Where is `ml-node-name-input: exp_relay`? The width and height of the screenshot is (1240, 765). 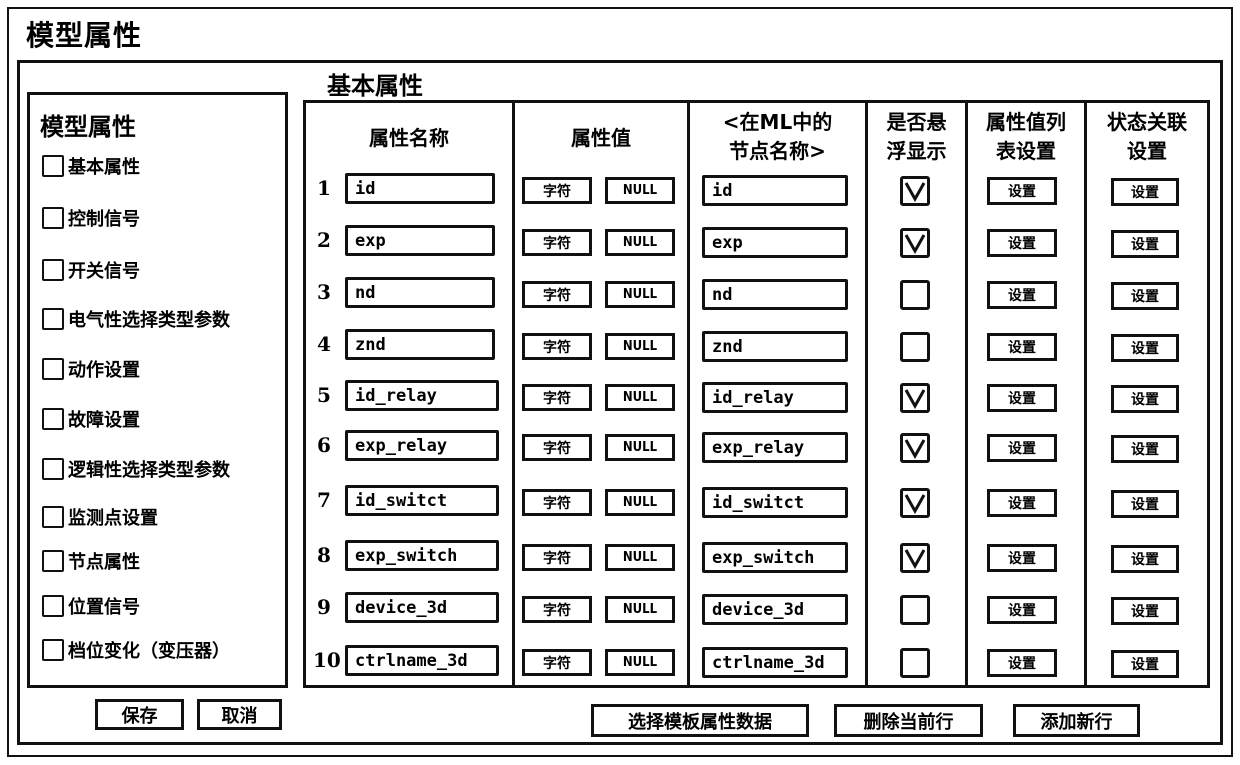 ml-node-name-input: exp_relay is located at coordinates (775, 447).